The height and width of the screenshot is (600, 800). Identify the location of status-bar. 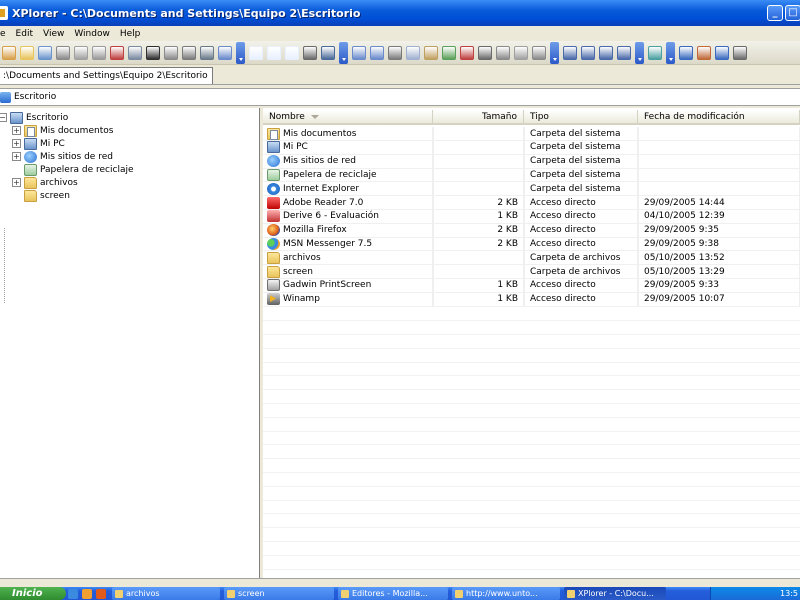
(400, 582).